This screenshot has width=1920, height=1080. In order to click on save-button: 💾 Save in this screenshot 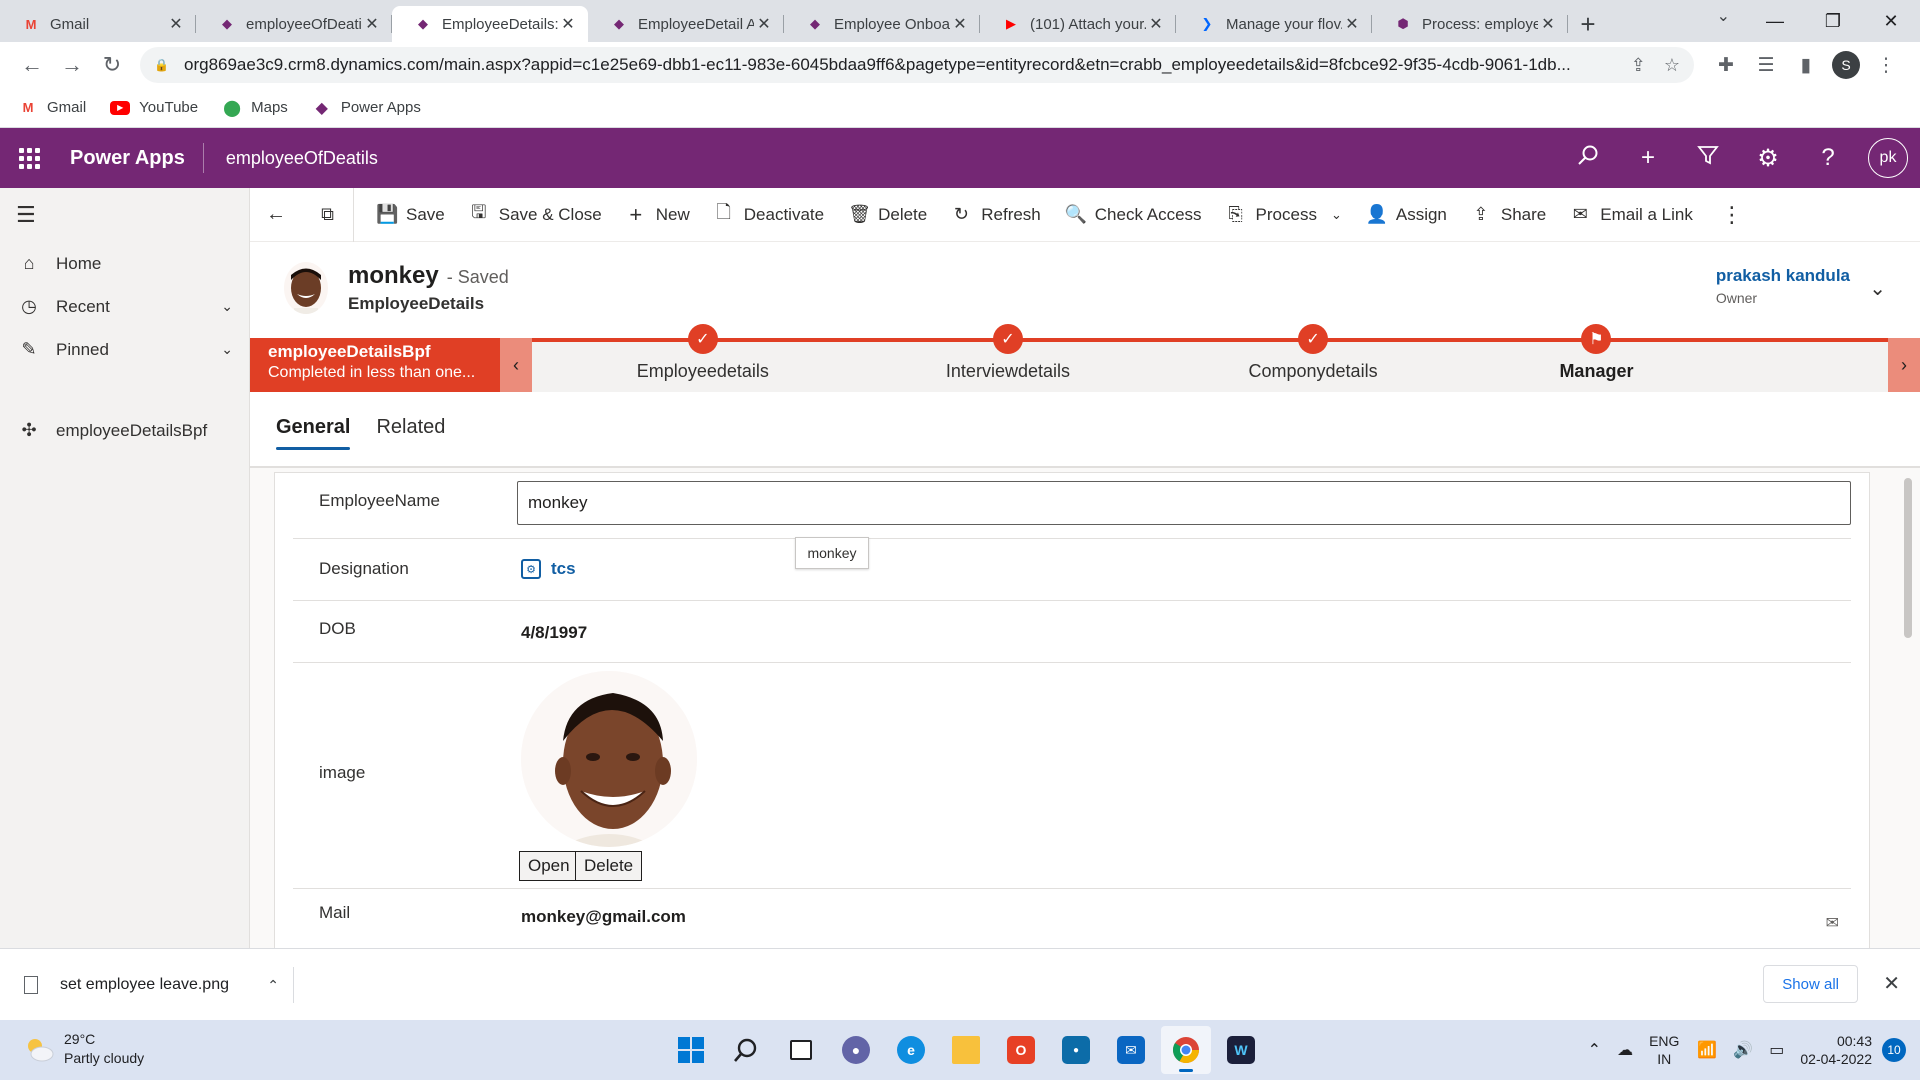, I will do `click(410, 215)`.